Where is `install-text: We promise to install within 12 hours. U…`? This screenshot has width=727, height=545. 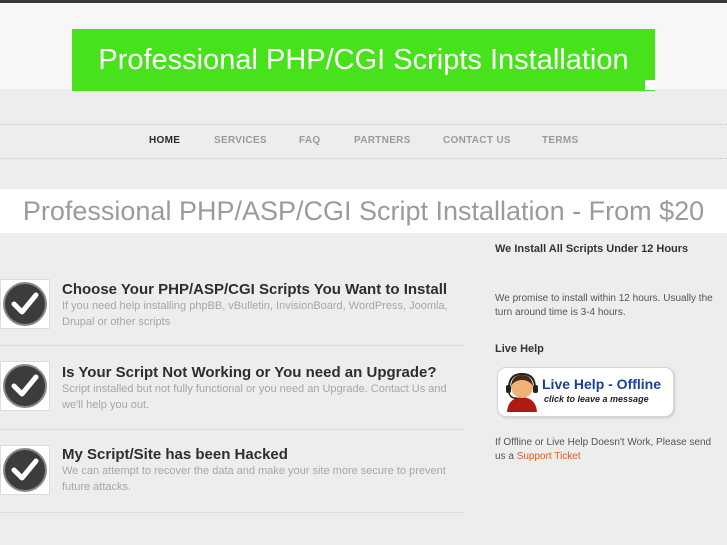
install-text: We promise to install within 12 hours. U… is located at coordinates (604, 305).